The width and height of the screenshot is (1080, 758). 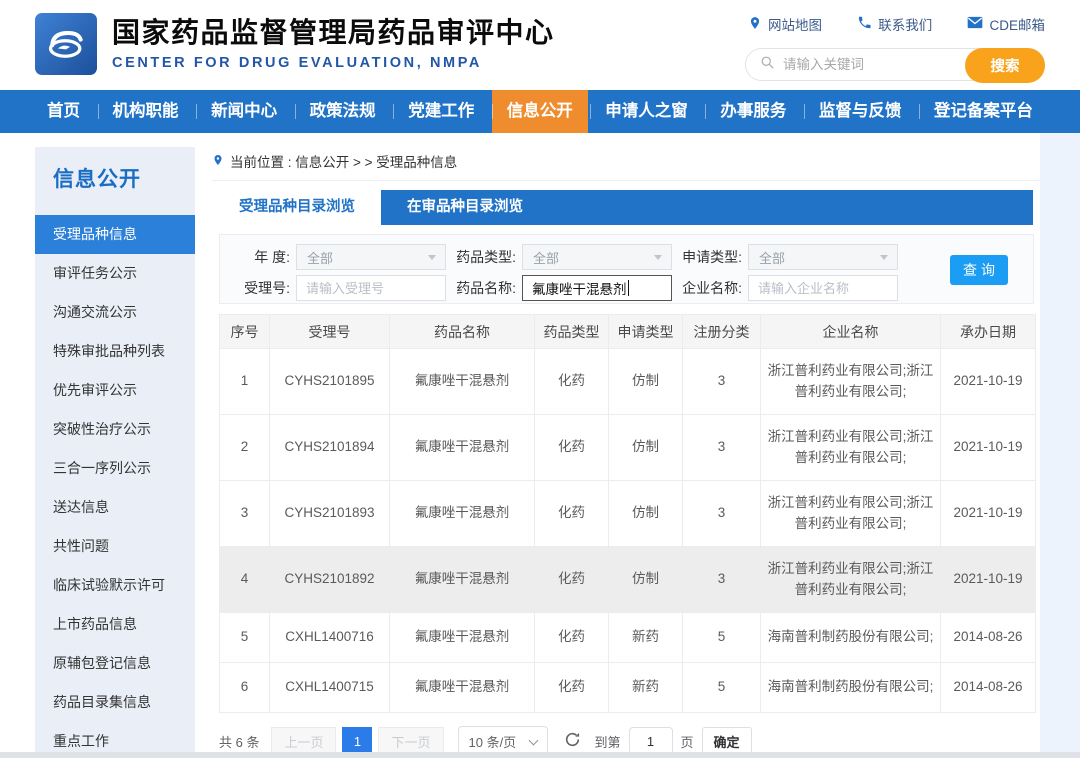 I want to click on next-page-button: 下一页, so click(x=411, y=741).